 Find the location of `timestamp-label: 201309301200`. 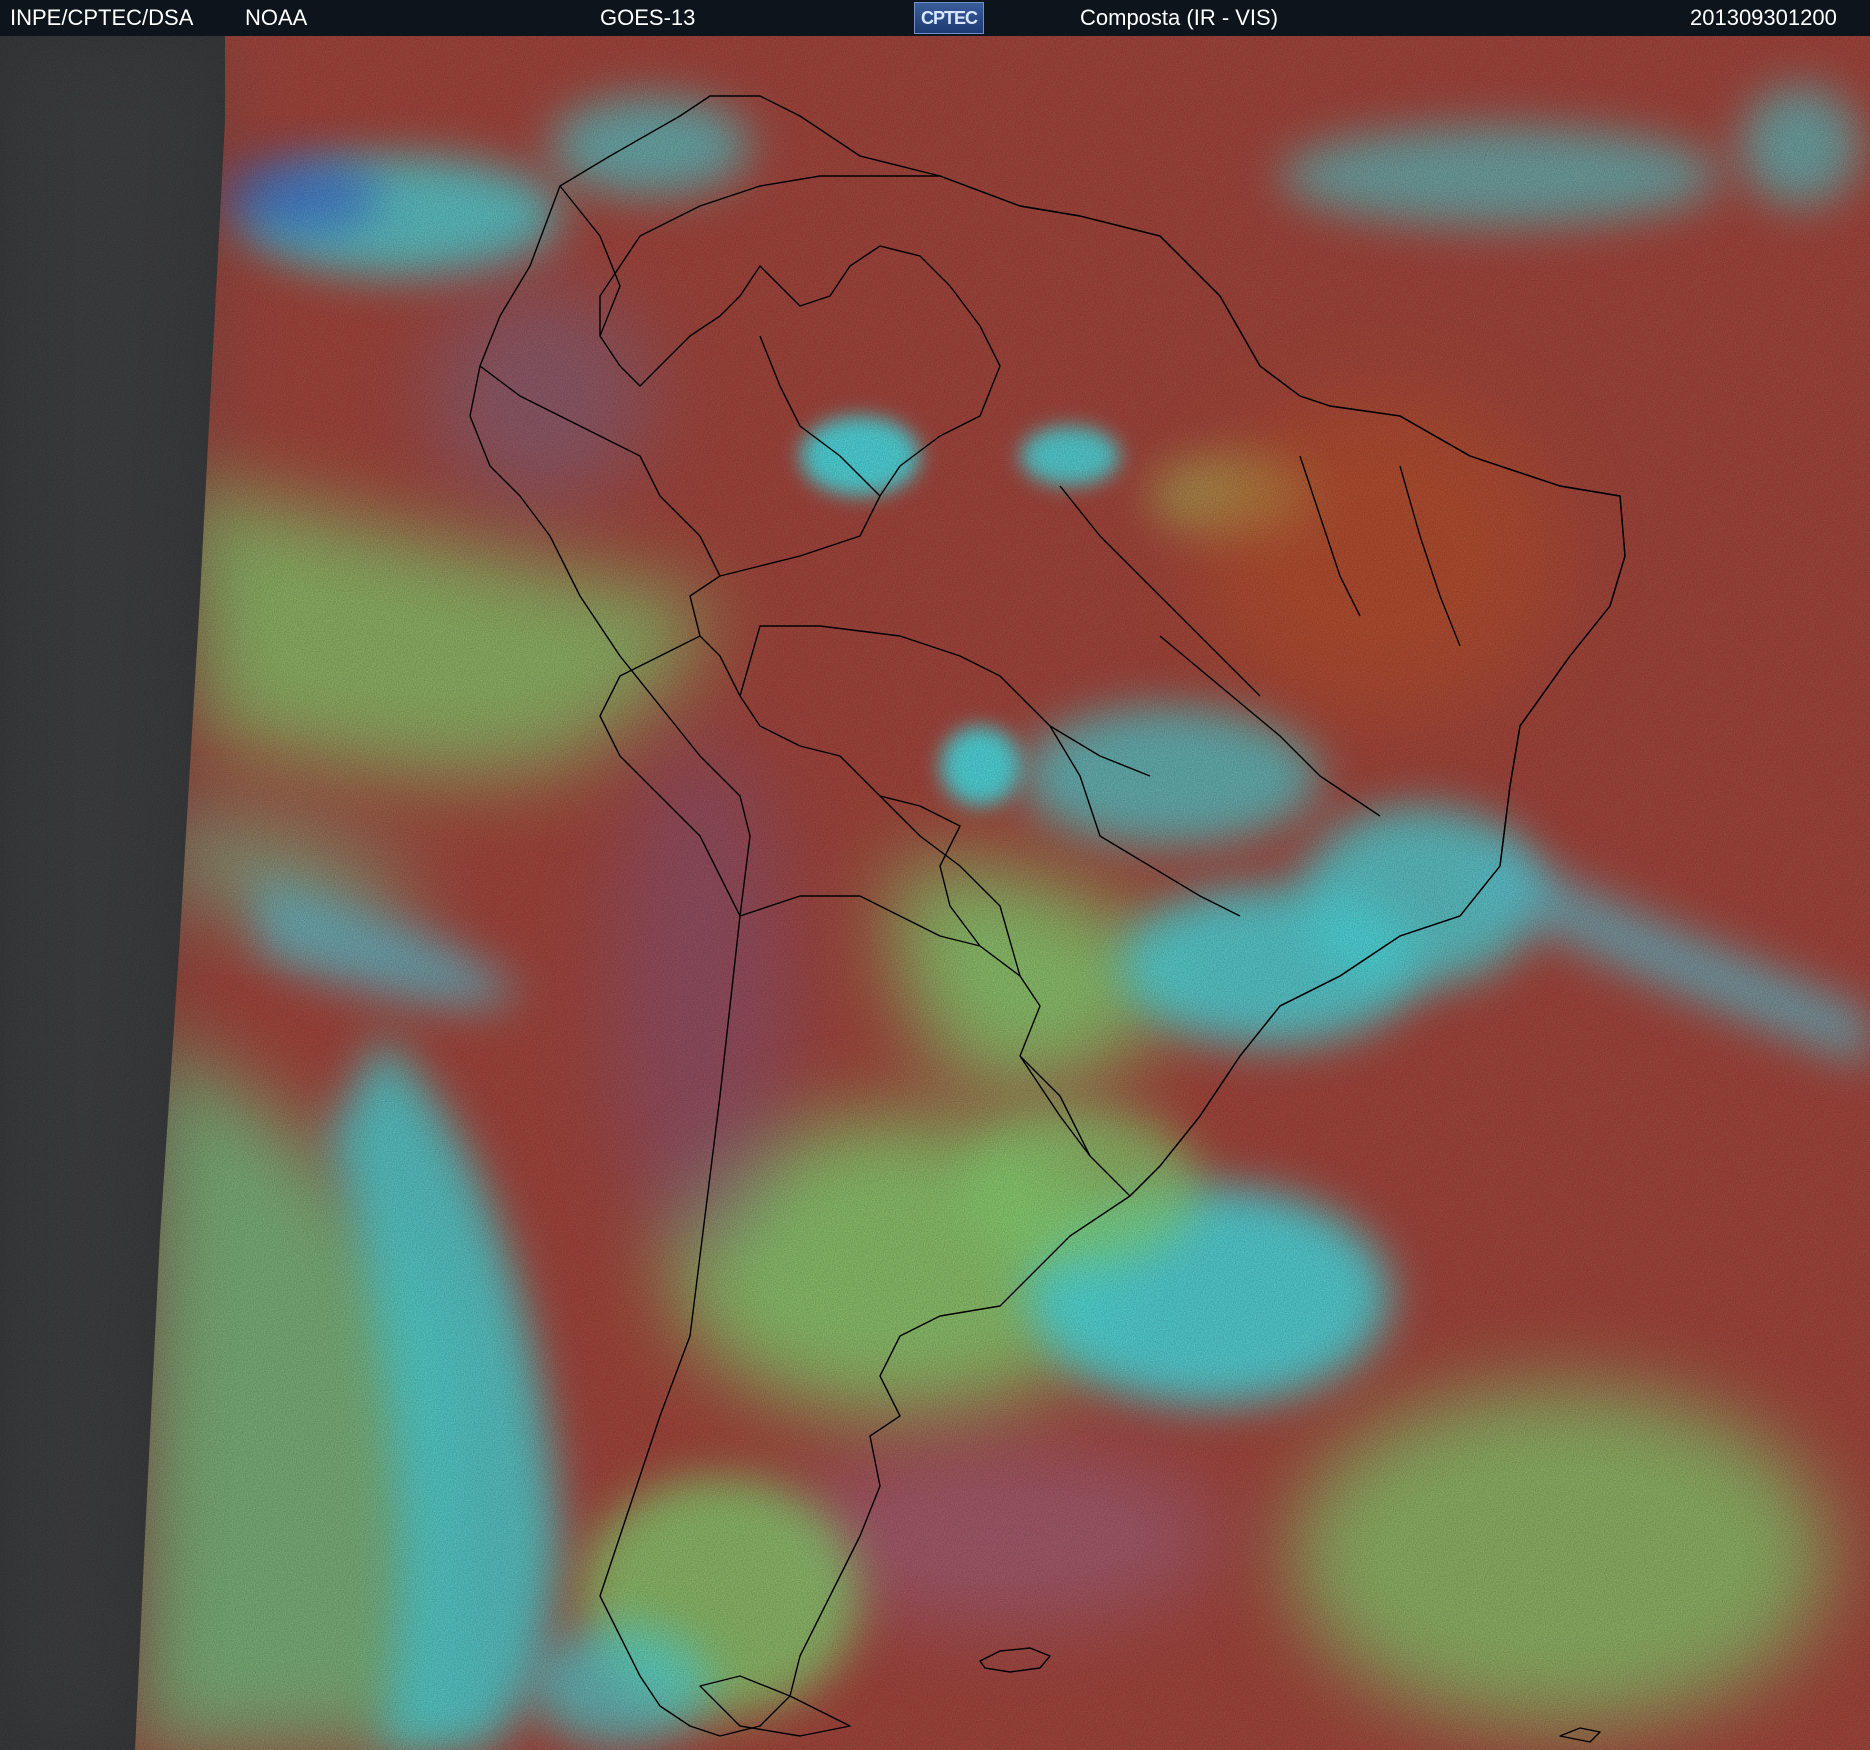

timestamp-label: 201309301200 is located at coordinates (1763, 17).